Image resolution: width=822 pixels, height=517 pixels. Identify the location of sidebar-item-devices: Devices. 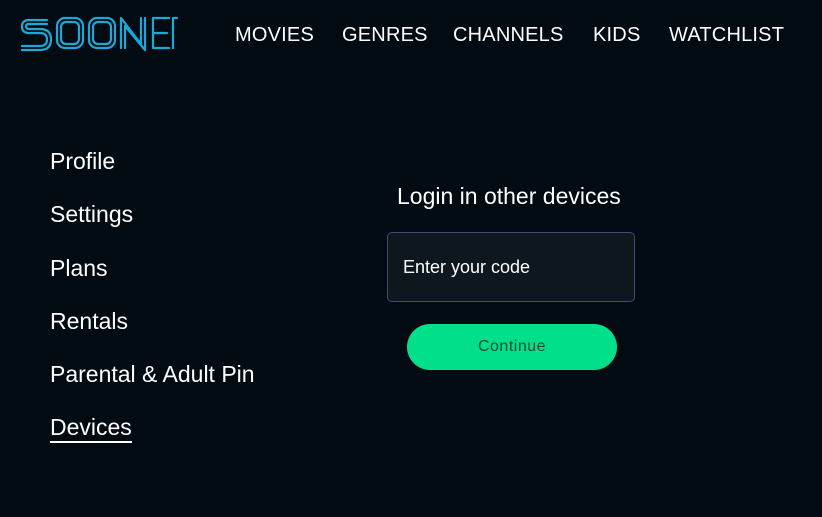
(91, 428).